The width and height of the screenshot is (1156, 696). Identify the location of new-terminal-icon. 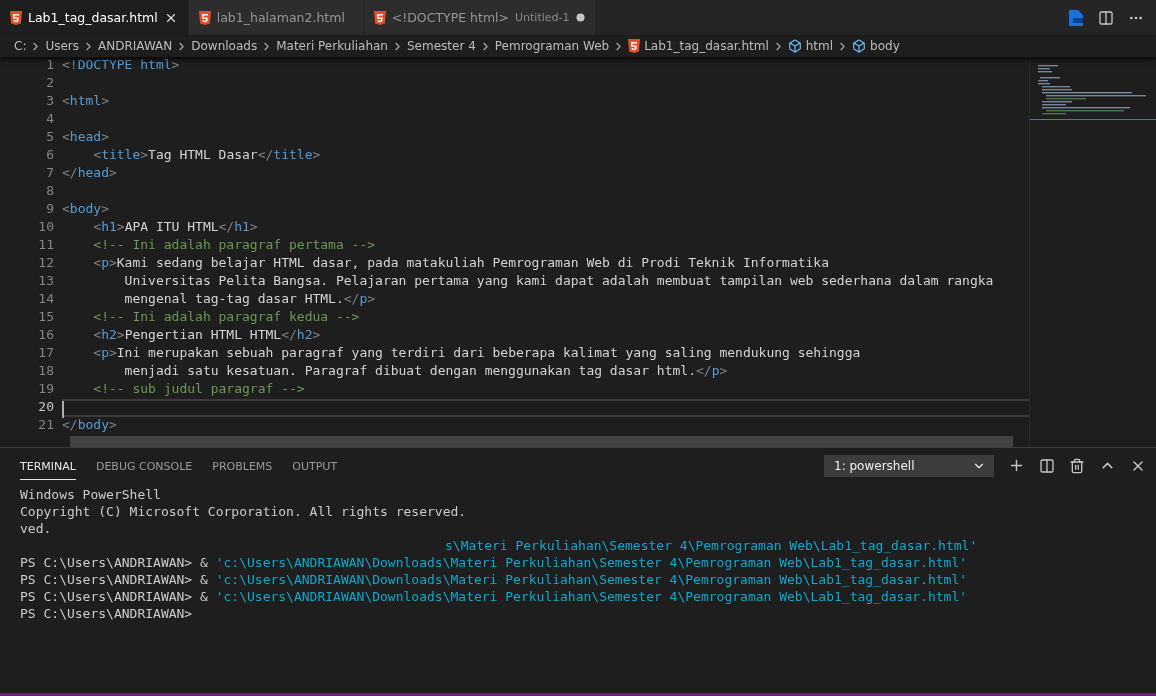
(1016, 465).